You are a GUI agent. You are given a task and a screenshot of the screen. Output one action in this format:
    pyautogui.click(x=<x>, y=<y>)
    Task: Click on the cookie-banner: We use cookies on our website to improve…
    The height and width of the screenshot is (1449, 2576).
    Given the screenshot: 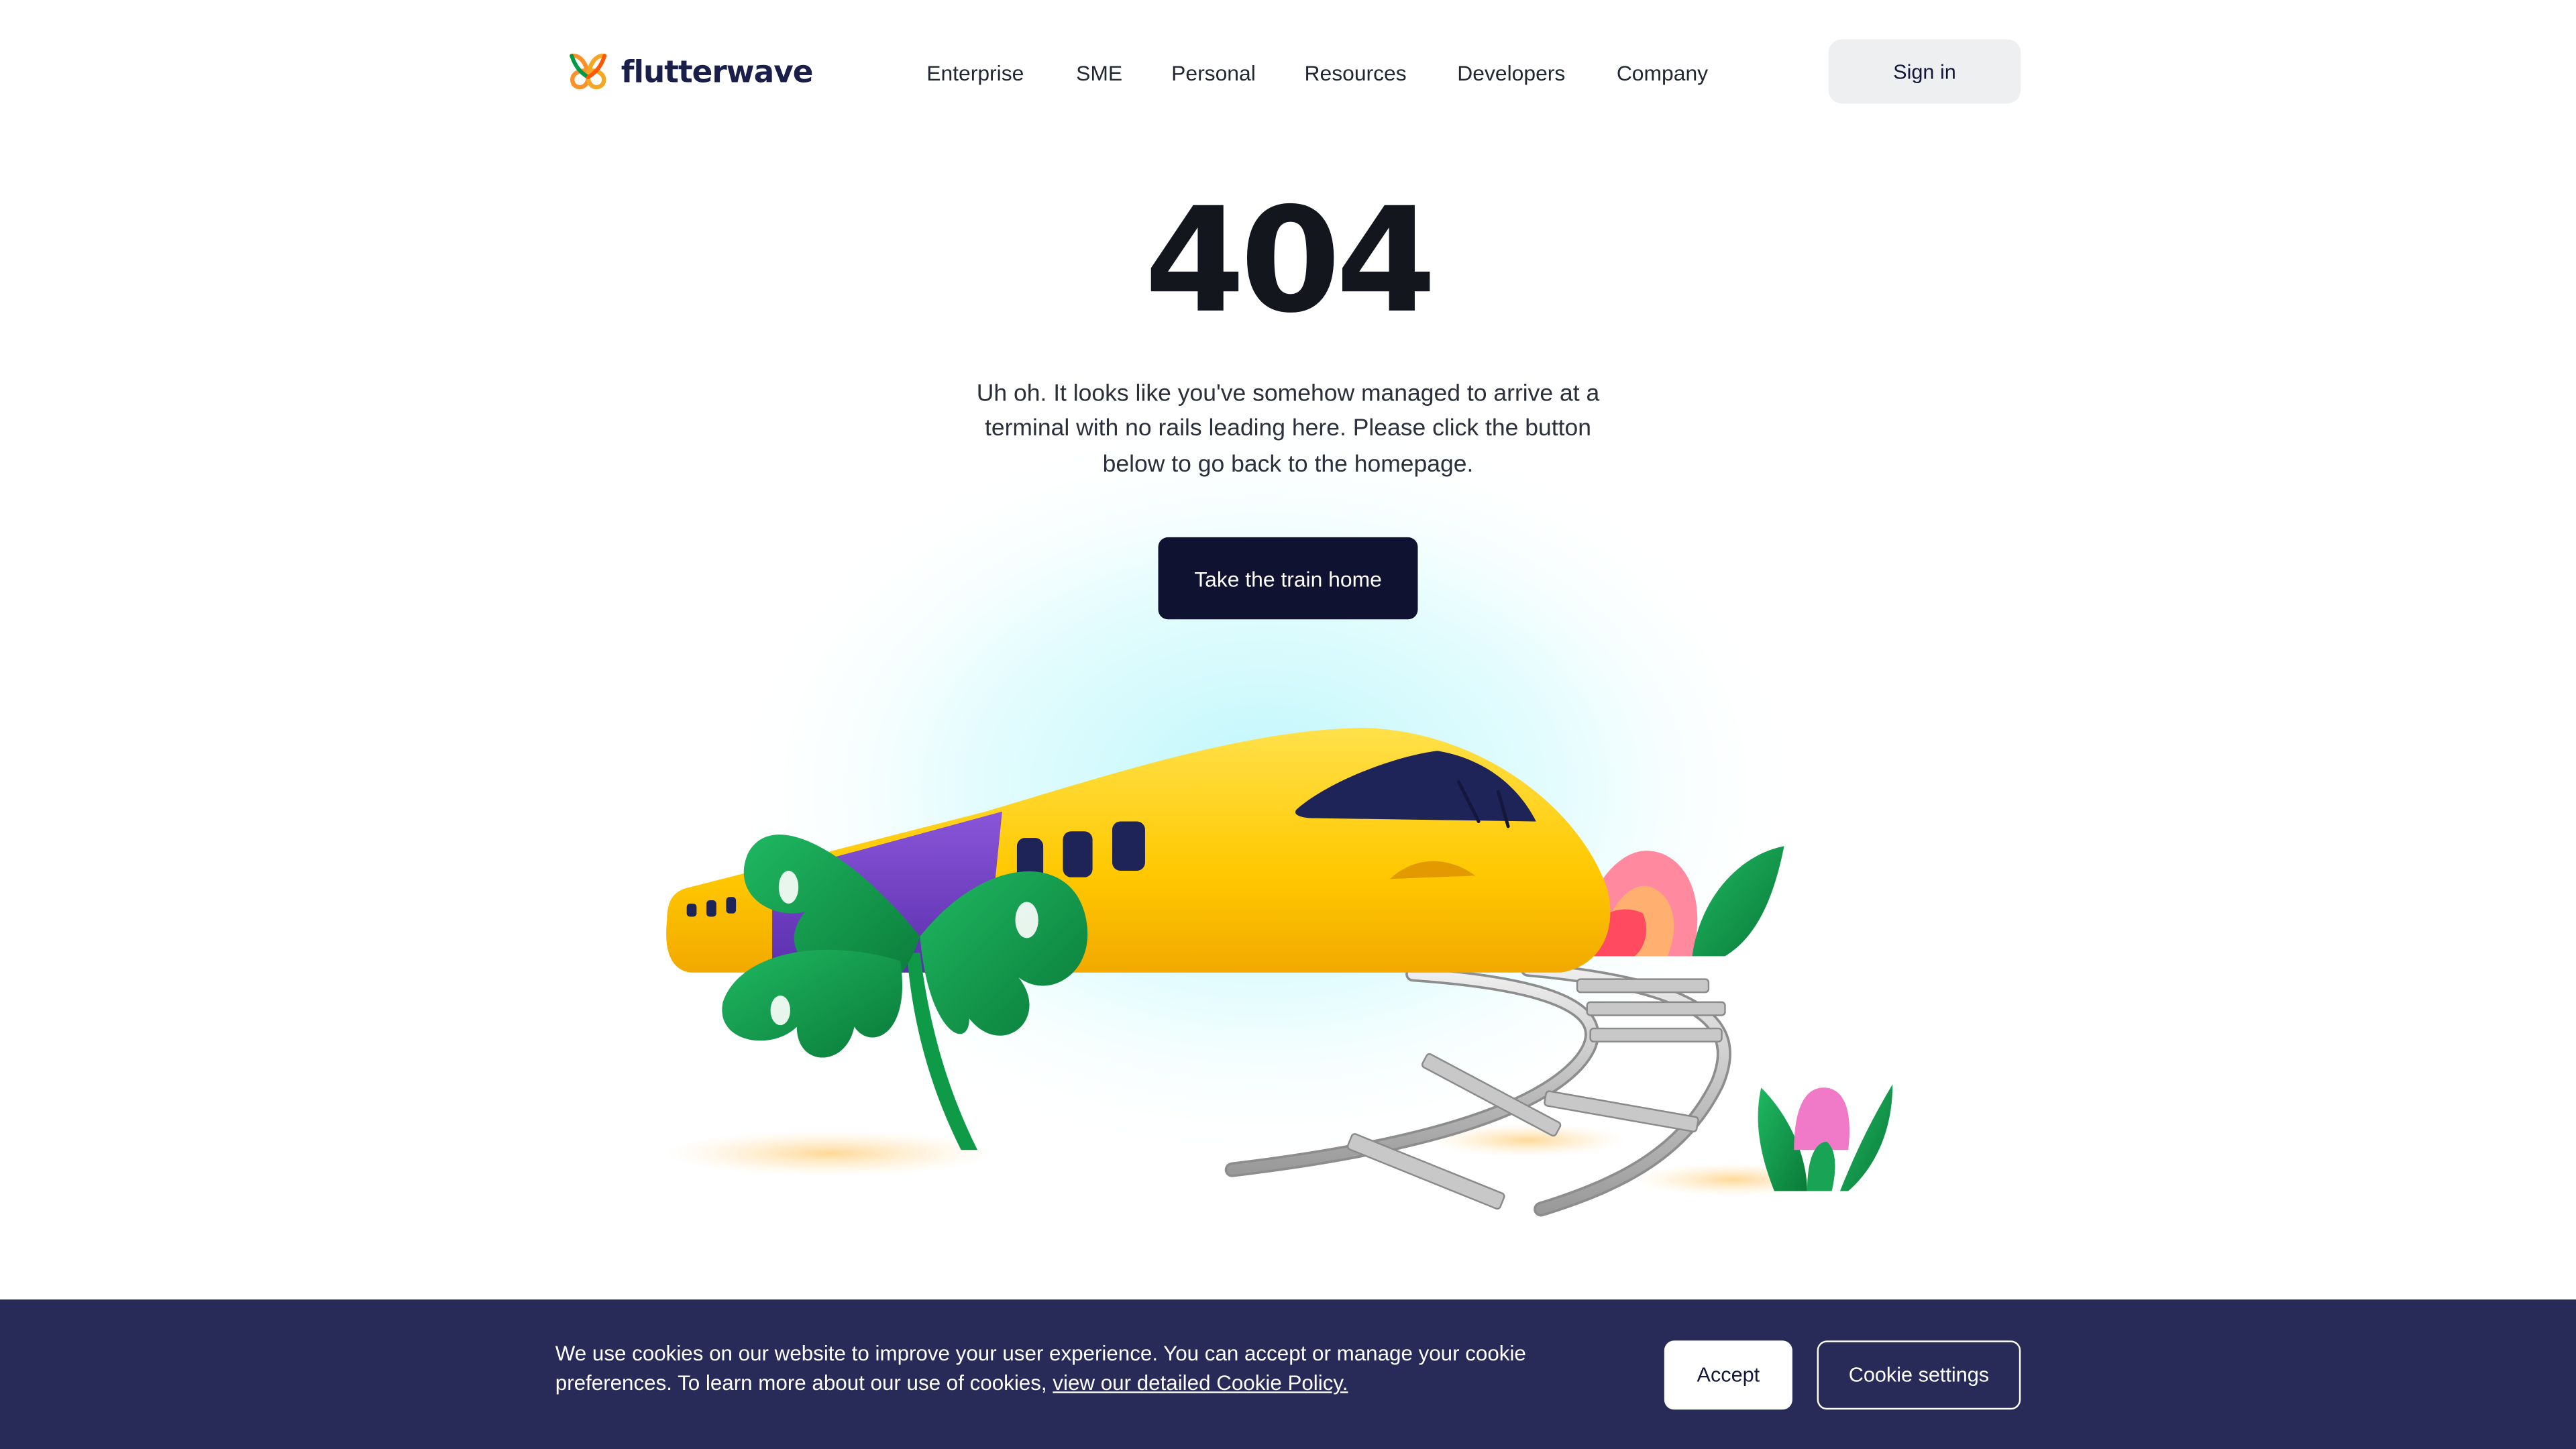 What is the action you would take?
    pyautogui.click(x=1288, y=1374)
    